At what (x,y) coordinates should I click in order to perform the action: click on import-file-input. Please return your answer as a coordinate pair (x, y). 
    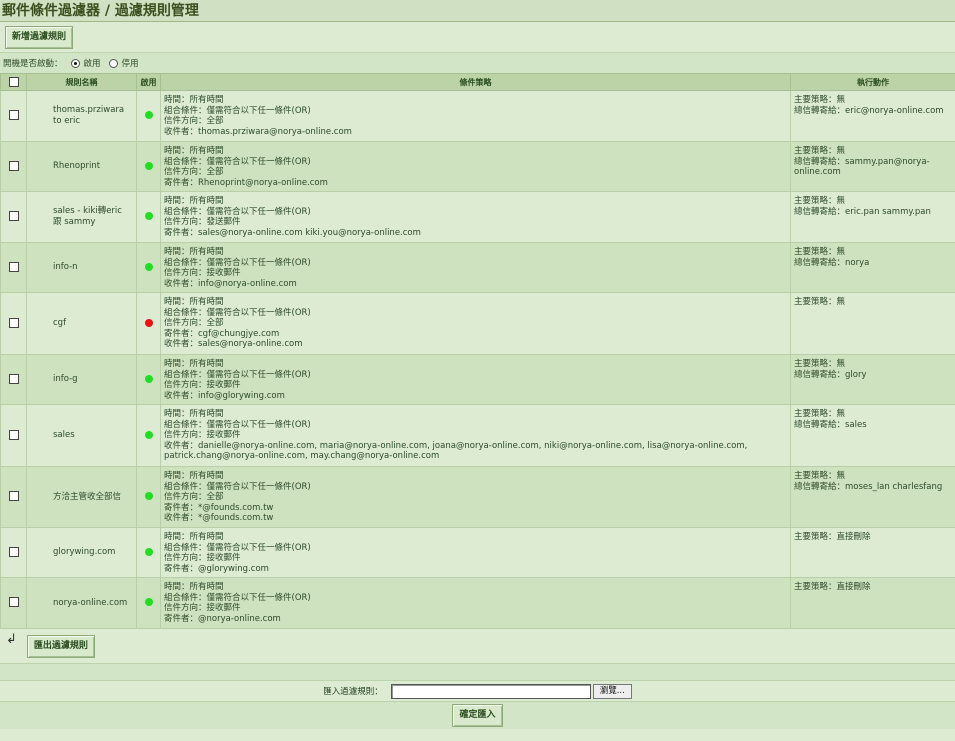
    Looking at the image, I should click on (490, 691).